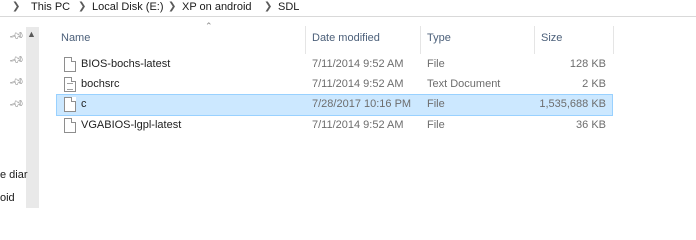  What do you see at coordinates (31, 34) in the screenshot?
I see `scroll-up-arrow-icon: ▲` at bounding box center [31, 34].